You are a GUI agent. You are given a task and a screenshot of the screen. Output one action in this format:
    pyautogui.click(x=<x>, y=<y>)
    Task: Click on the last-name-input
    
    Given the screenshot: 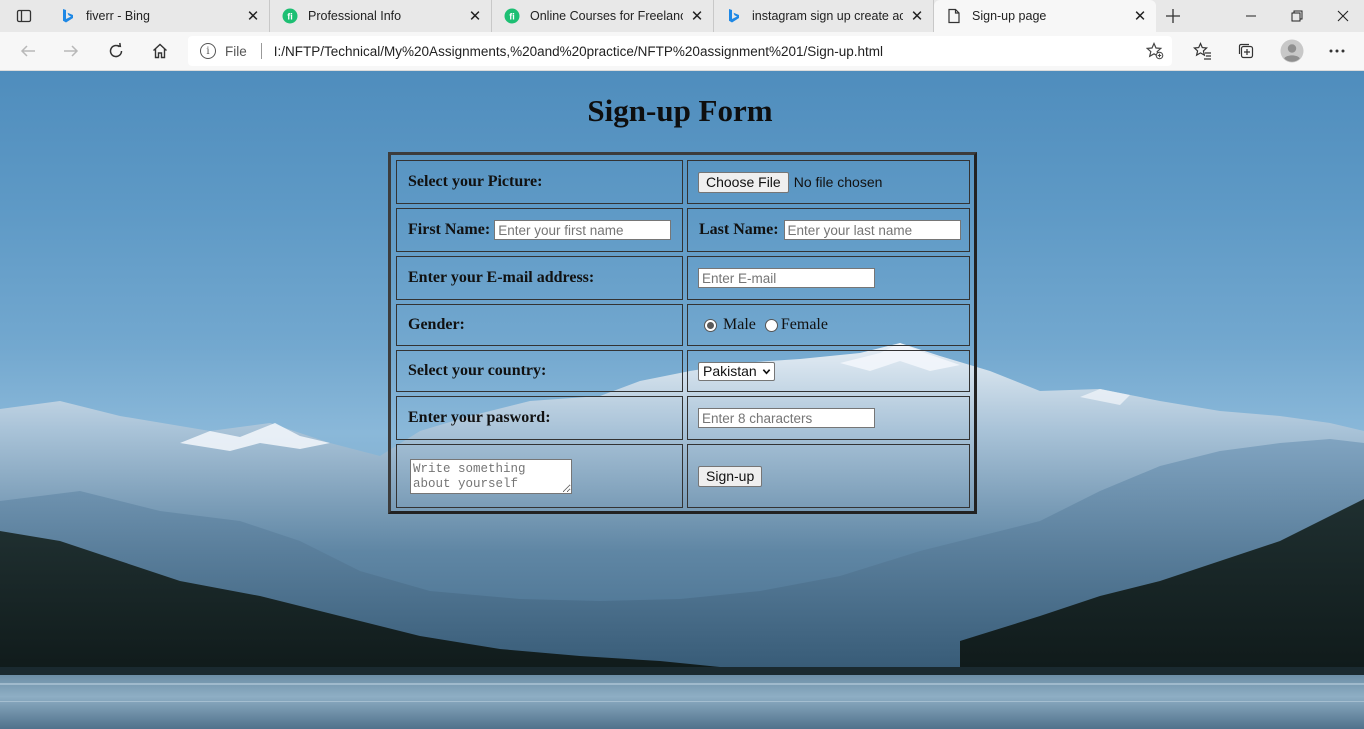 What is the action you would take?
    pyautogui.click(x=872, y=230)
    